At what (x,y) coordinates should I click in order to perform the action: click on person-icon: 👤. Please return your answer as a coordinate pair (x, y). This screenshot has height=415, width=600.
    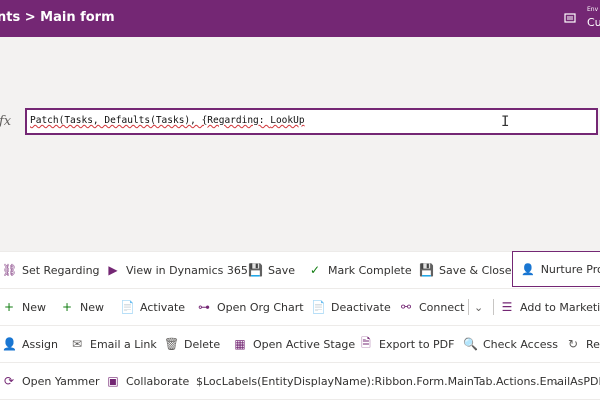
    Looking at the image, I should click on (528, 269).